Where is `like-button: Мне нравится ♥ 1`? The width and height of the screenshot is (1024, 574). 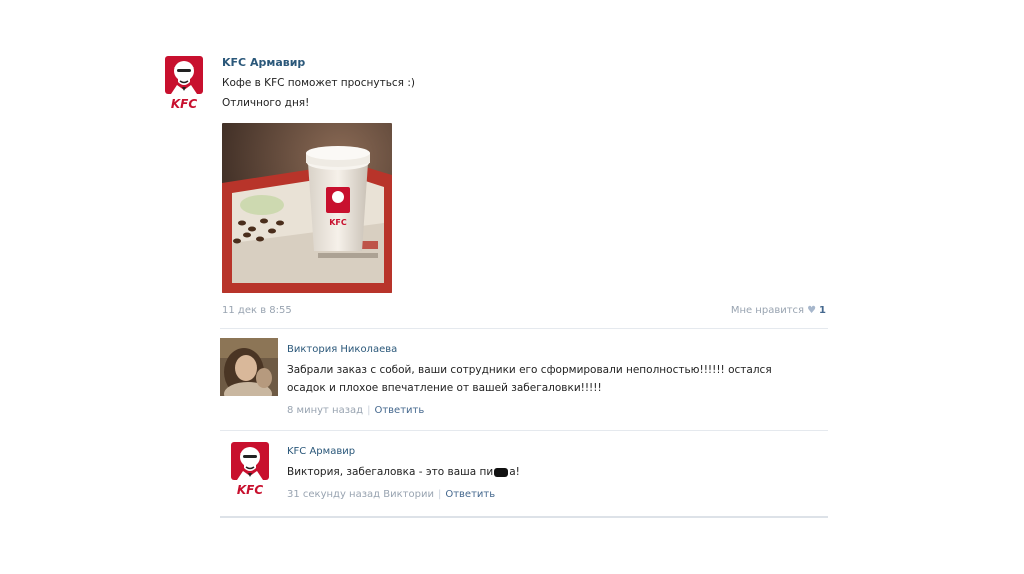 like-button: Мне нравится ♥ 1 is located at coordinates (778, 310).